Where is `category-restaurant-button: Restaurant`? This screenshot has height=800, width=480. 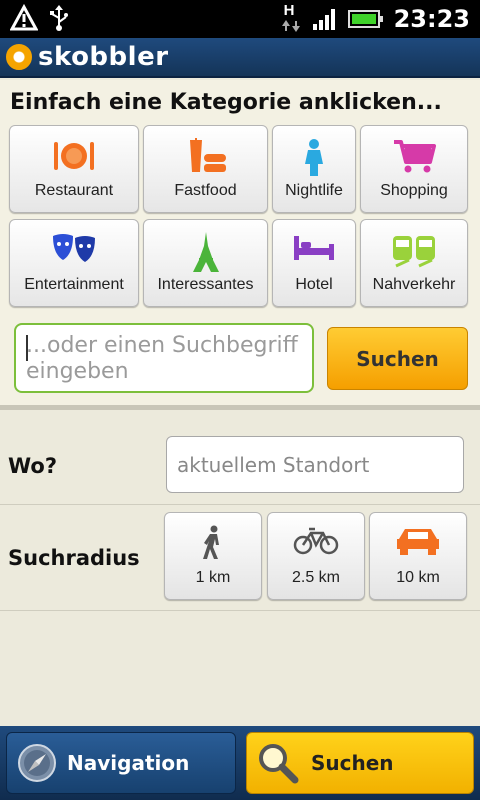 category-restaurant-button: Restaurant is located at coordinates (74, 169).